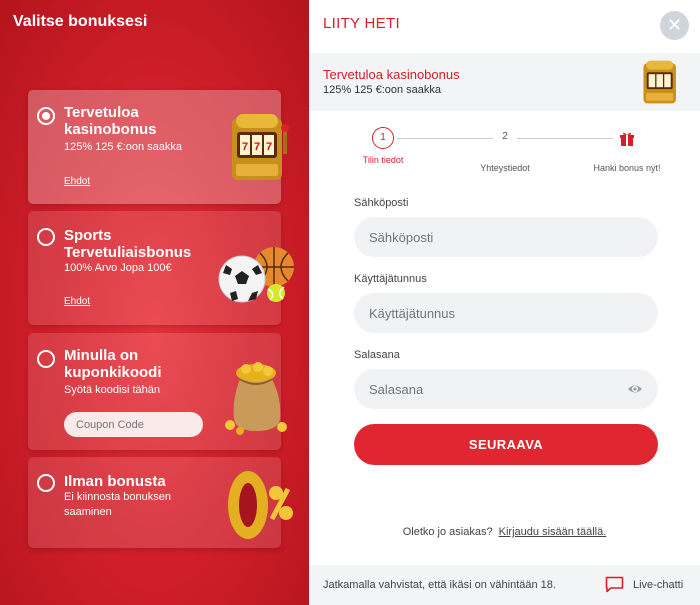 The image size is (700, 605). What do you see at coordinates (128, 244) in the screenshot?
I see `bonus-card-title: Sports Tervetuliaisbonus` at bounding box center [128, 244].